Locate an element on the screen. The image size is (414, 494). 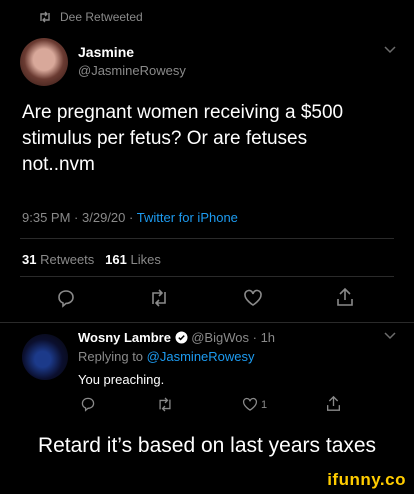
reply-reply-button is located at coordinates (88, 404).